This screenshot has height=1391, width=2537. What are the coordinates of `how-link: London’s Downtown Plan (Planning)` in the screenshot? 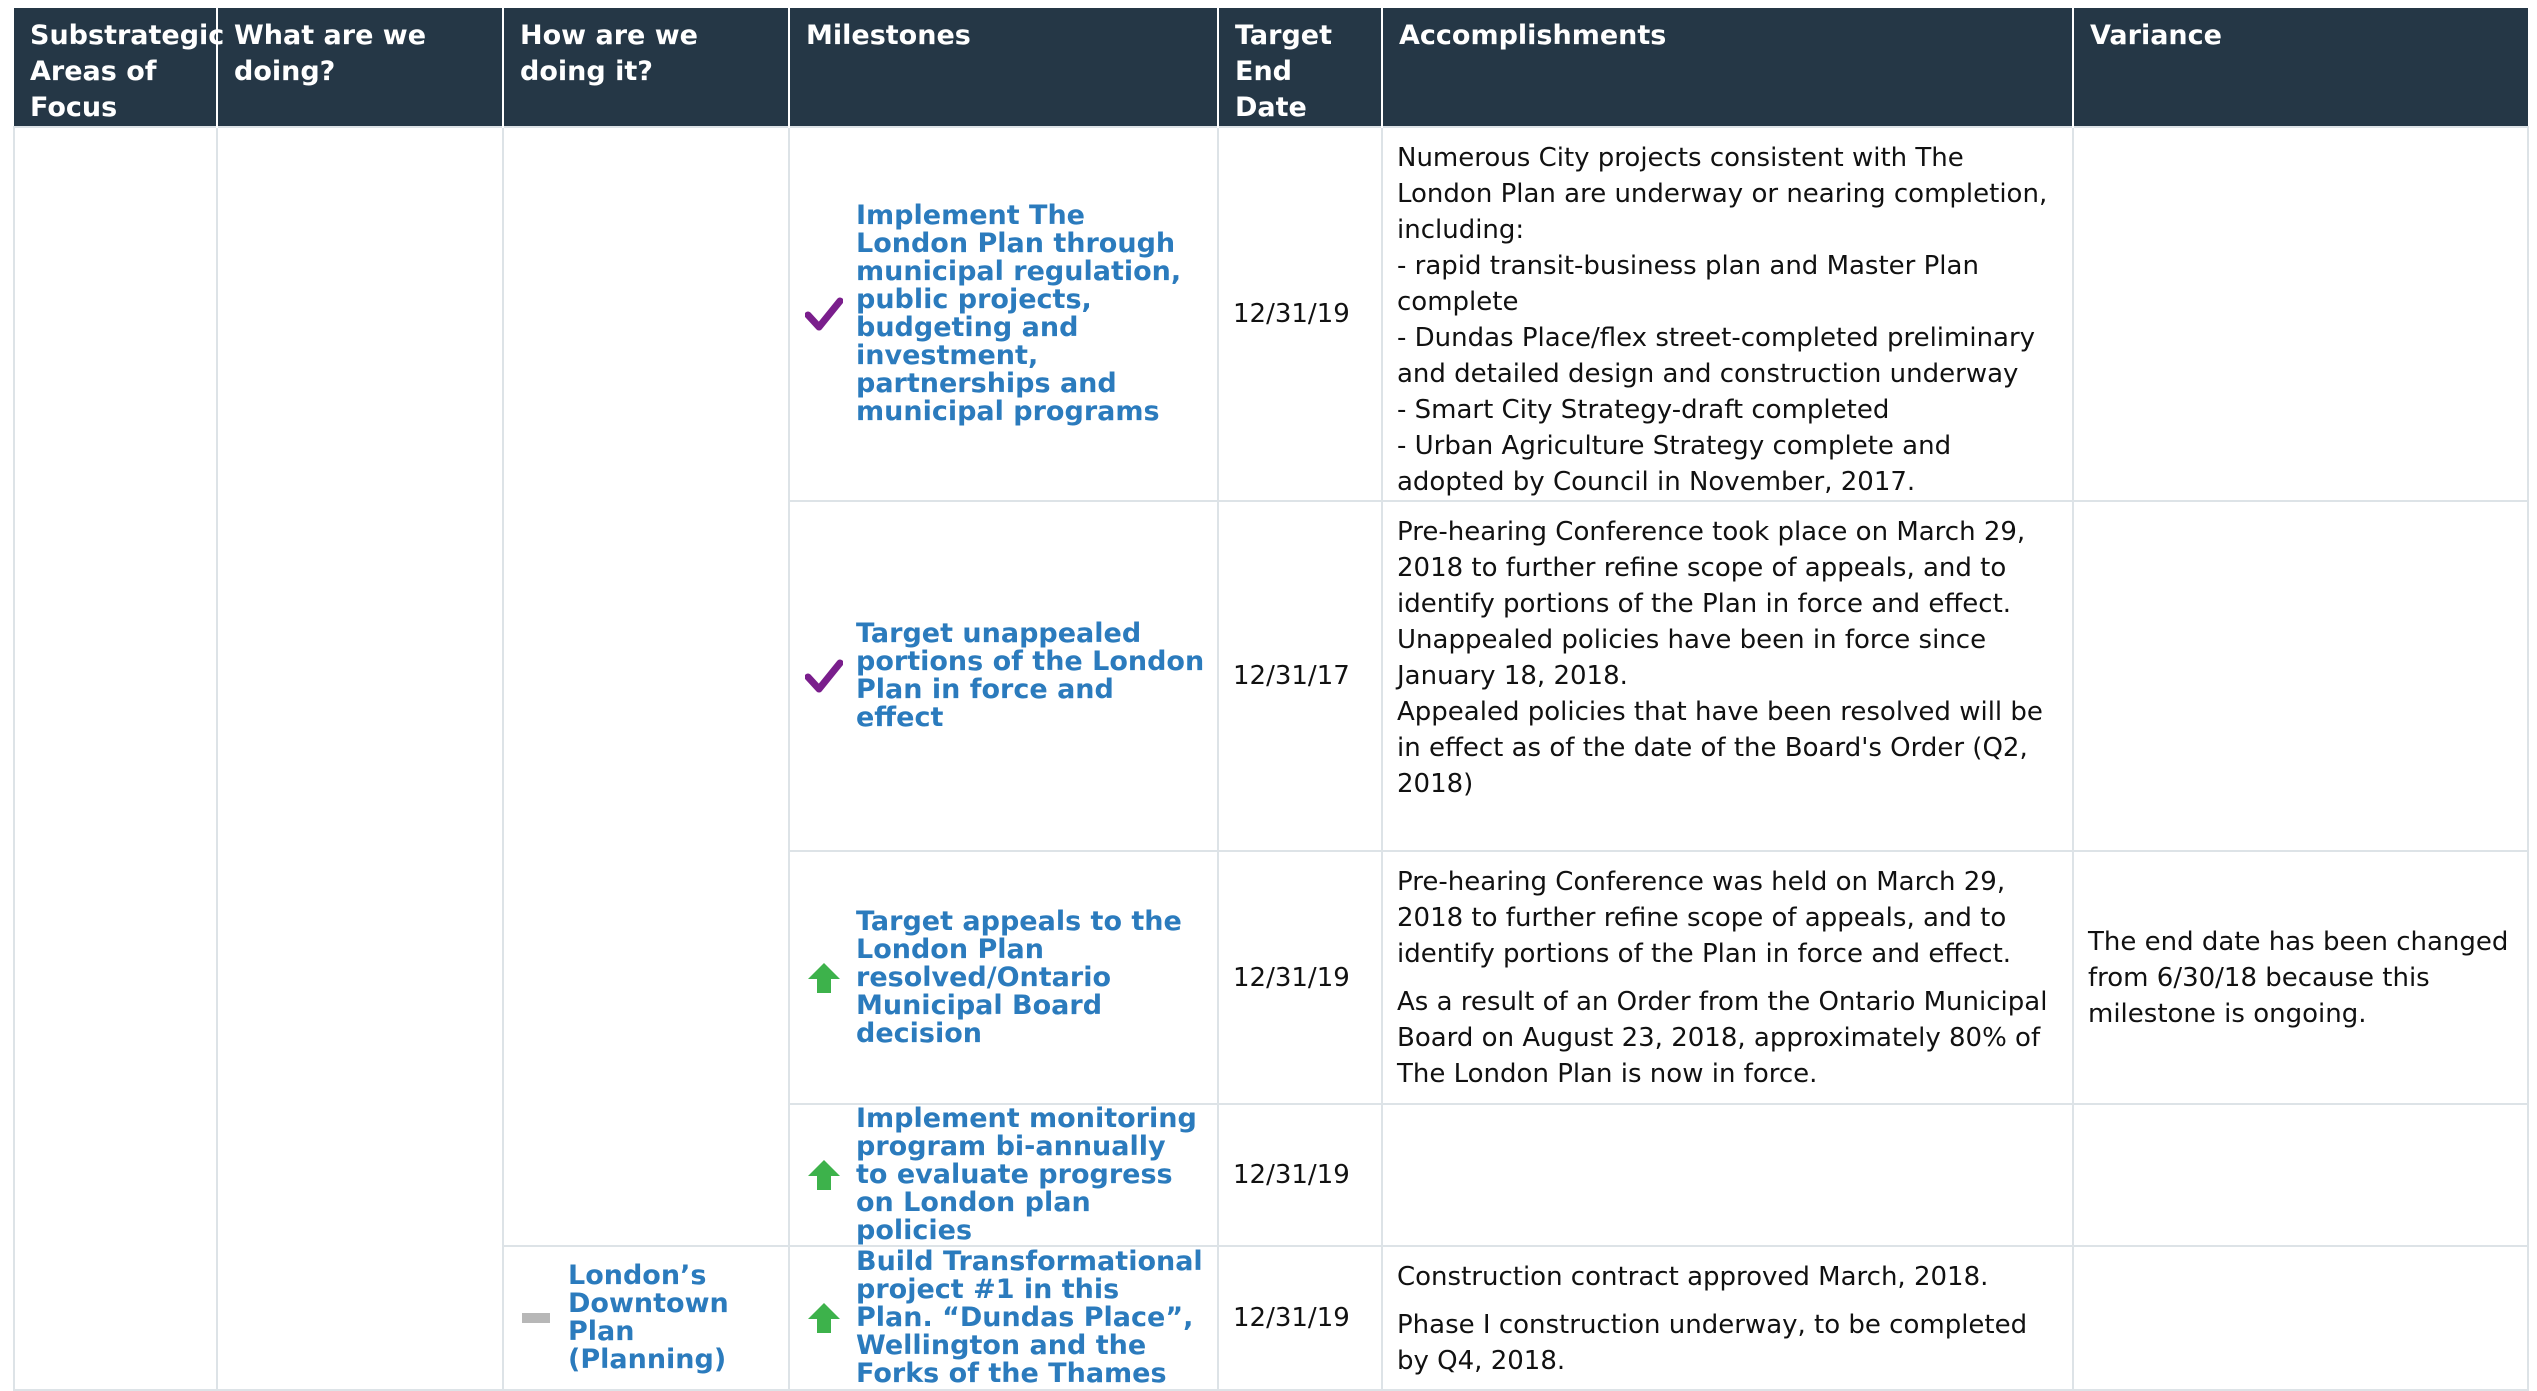 It's located at (673, 1318).